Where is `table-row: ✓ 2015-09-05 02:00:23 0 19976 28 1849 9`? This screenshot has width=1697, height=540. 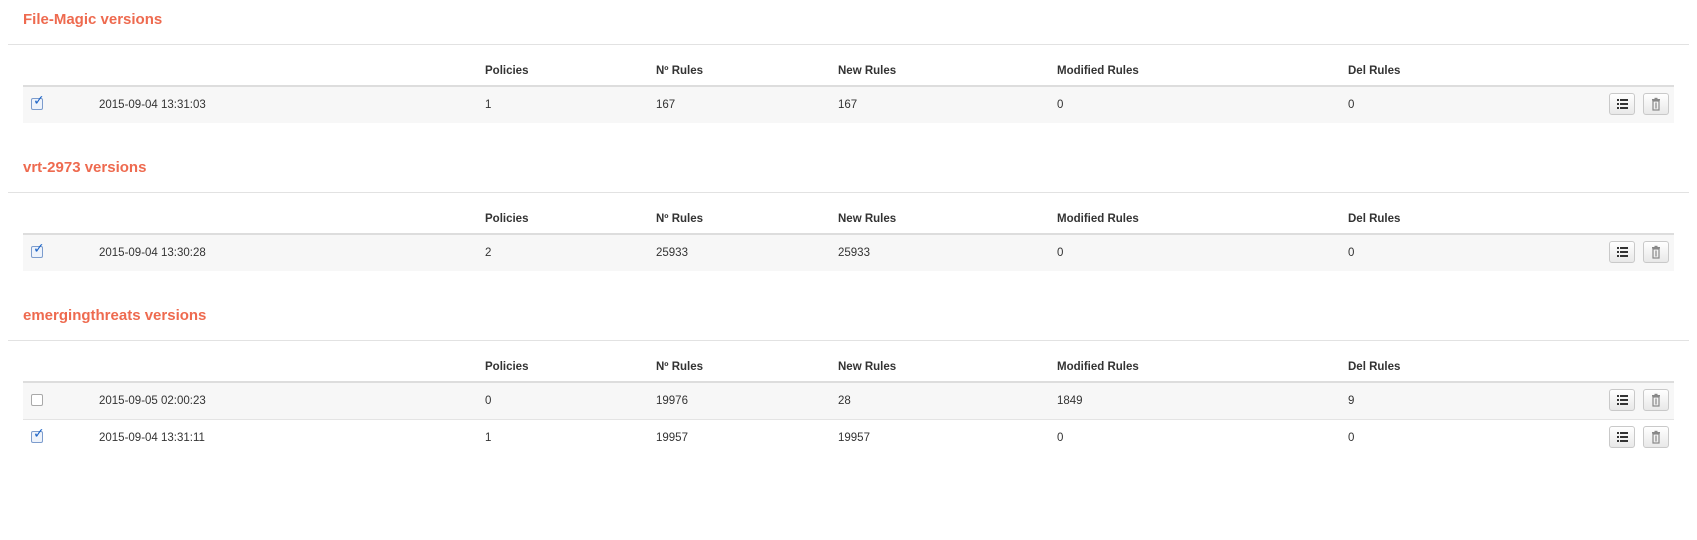 table-row: ✓ 2015-09-05 02:00:23 0 19976 28 1849 9 is located at coordinates (848, 401).